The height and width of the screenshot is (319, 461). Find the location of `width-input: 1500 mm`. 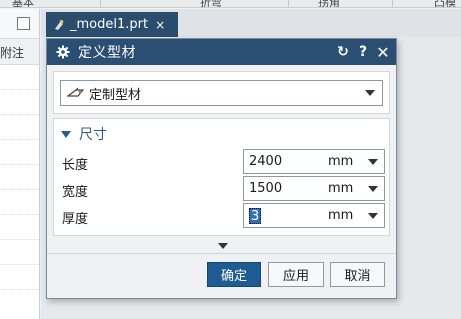

width-input: 1500 mm is located at coordinates (314, 188).